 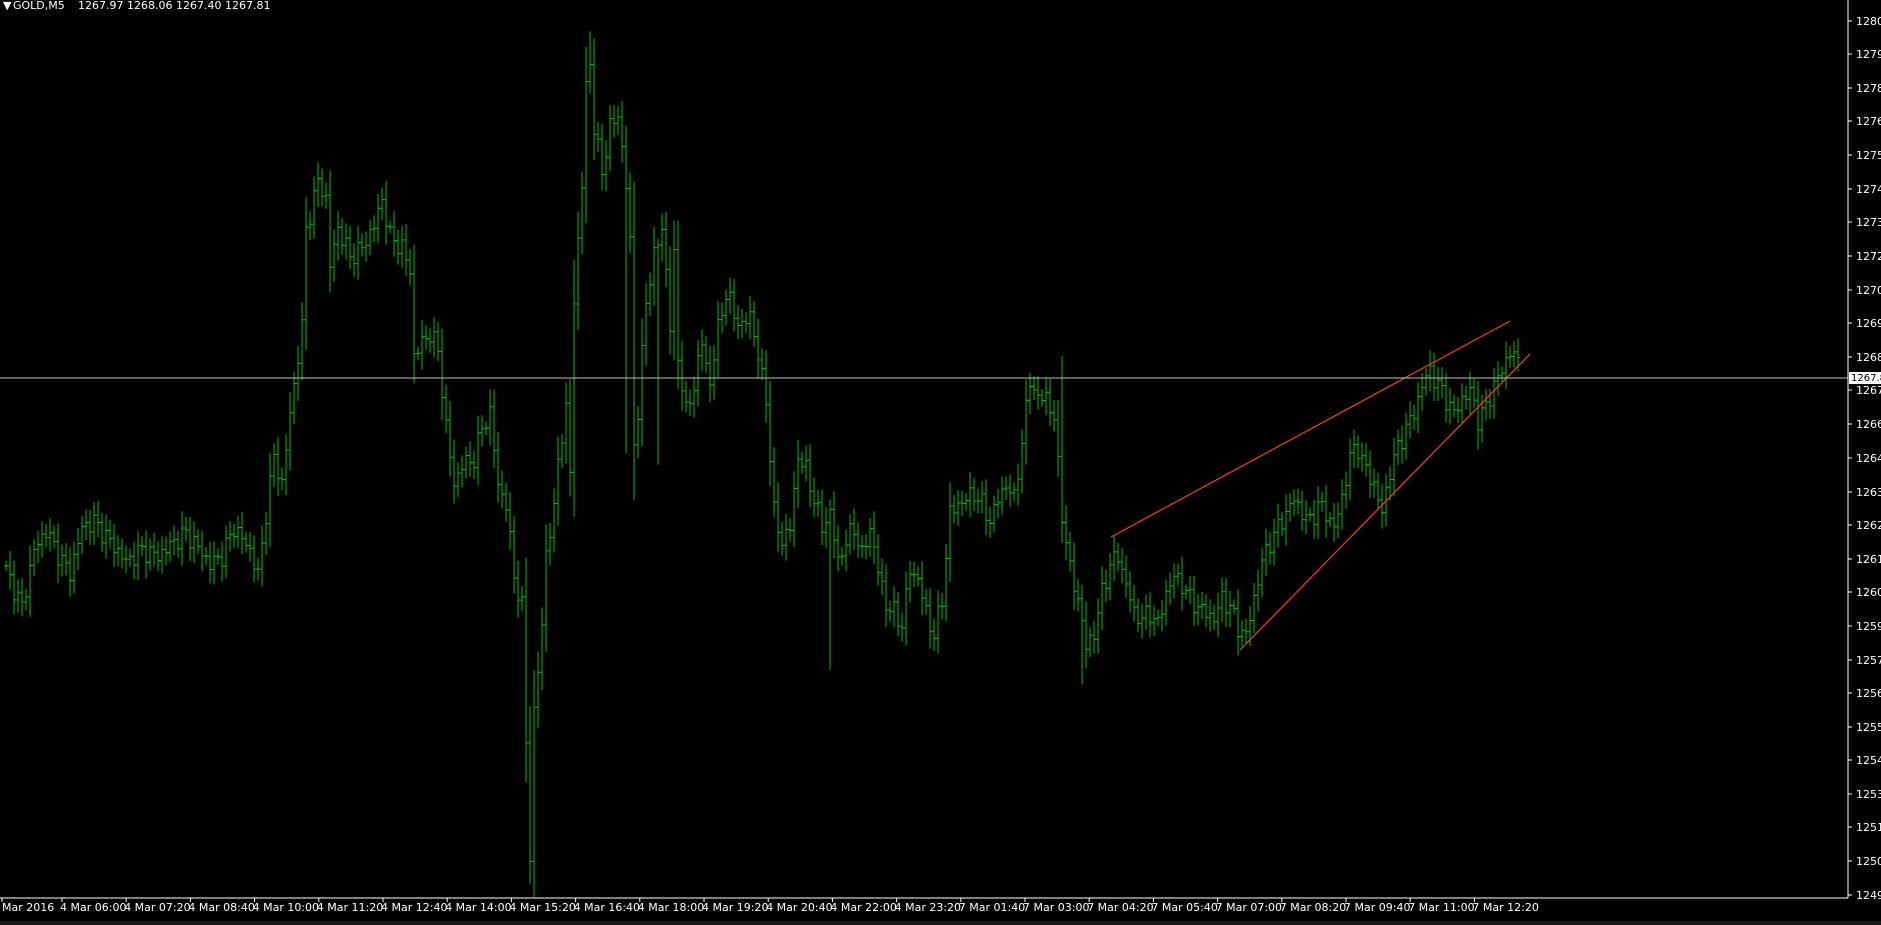 What do you see at coordinates (1868, 895) in the screenshot?
I see `y-tick-label: 1249.` at bounding box center [1868, 895].